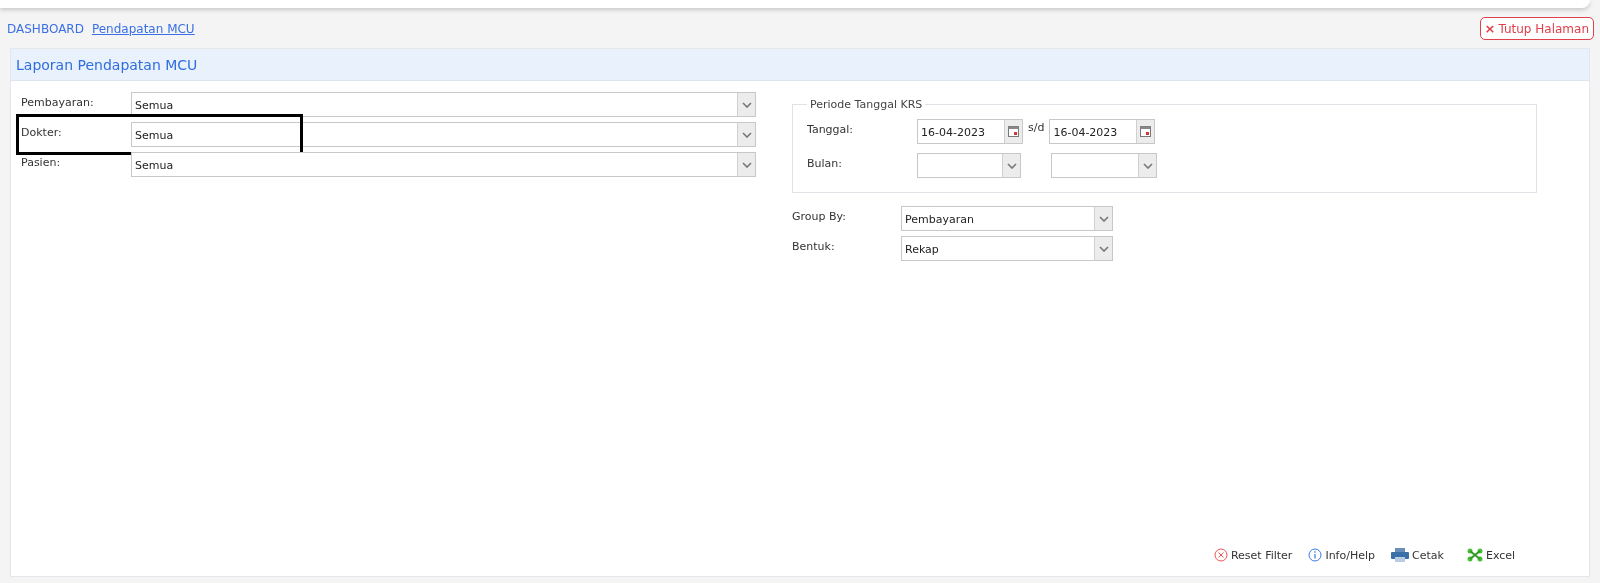 The height and width of the screenshot is (583, 1600). I want to click on close-page-button: × Tutup Halaman, so click(1536, 28).